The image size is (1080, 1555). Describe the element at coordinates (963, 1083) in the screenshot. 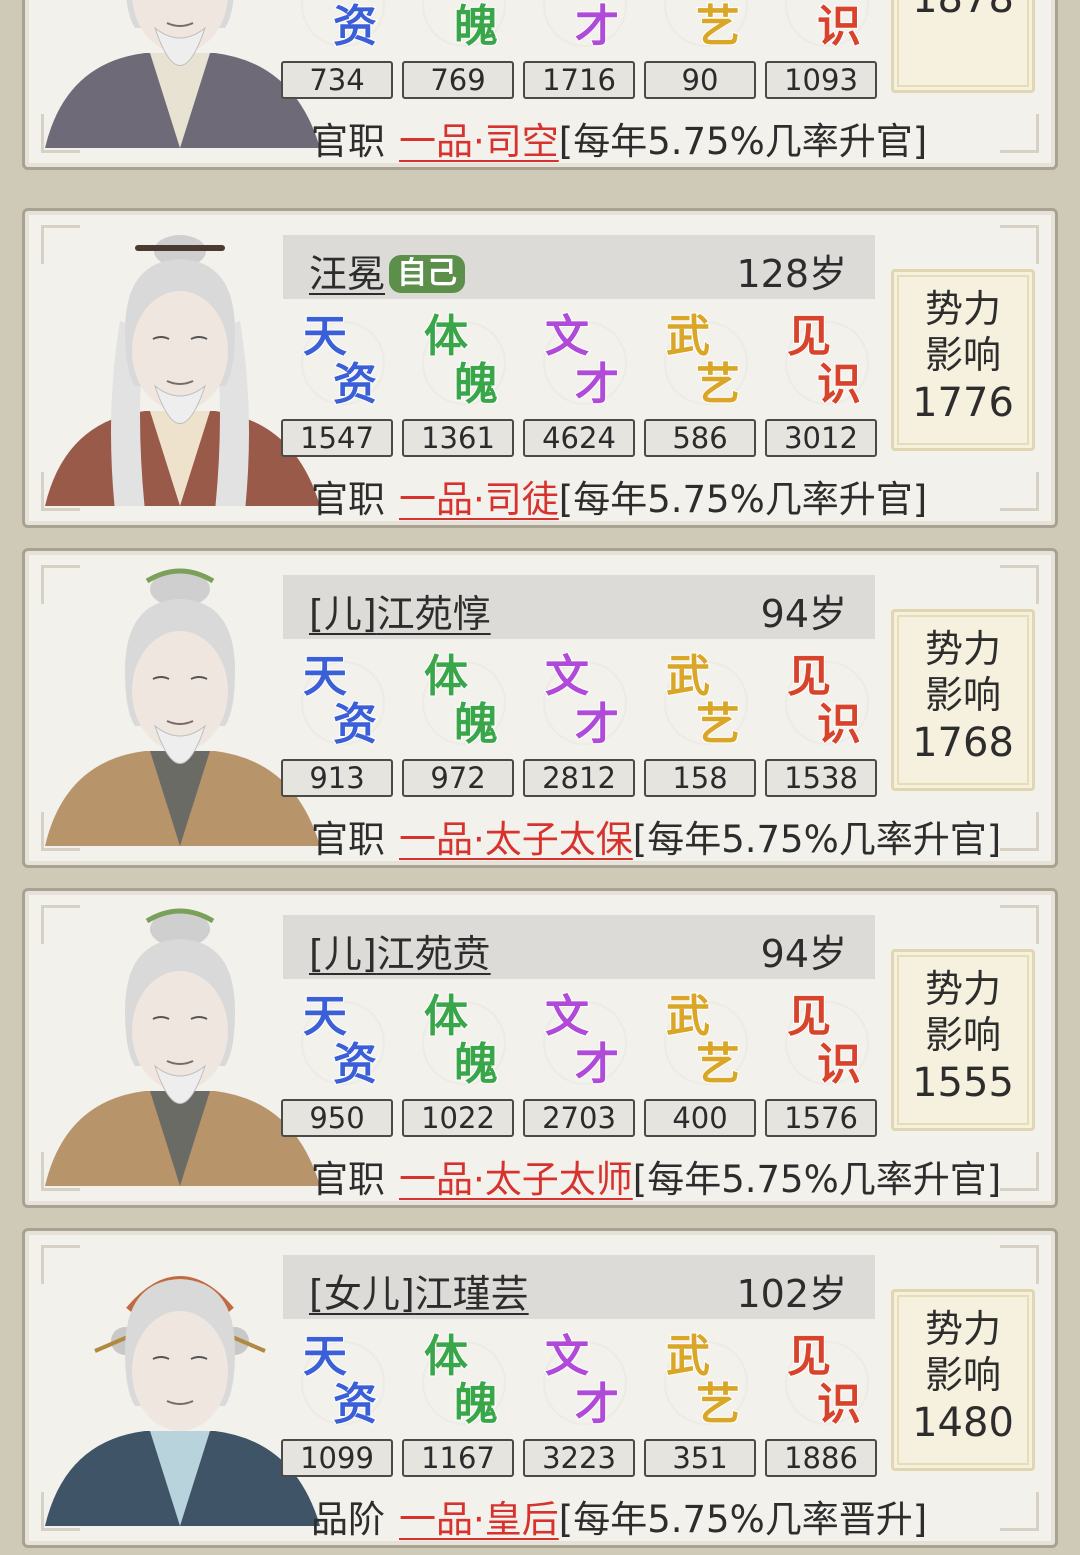

I see `influence-value: 1555` at that location.